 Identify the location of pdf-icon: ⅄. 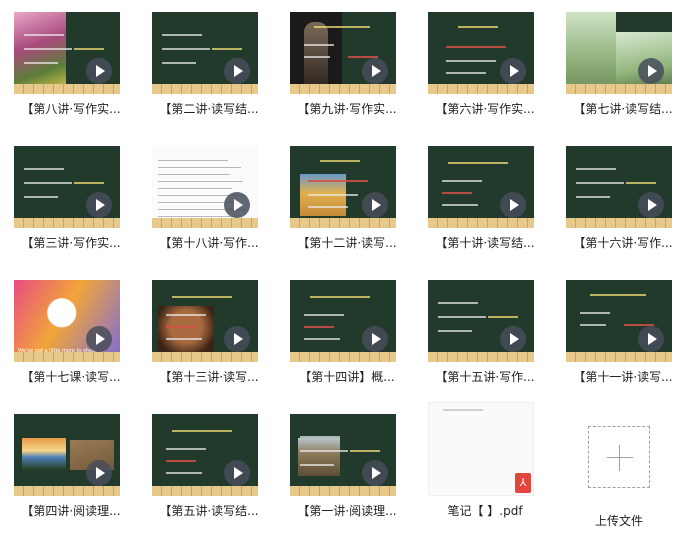
(523, 483).